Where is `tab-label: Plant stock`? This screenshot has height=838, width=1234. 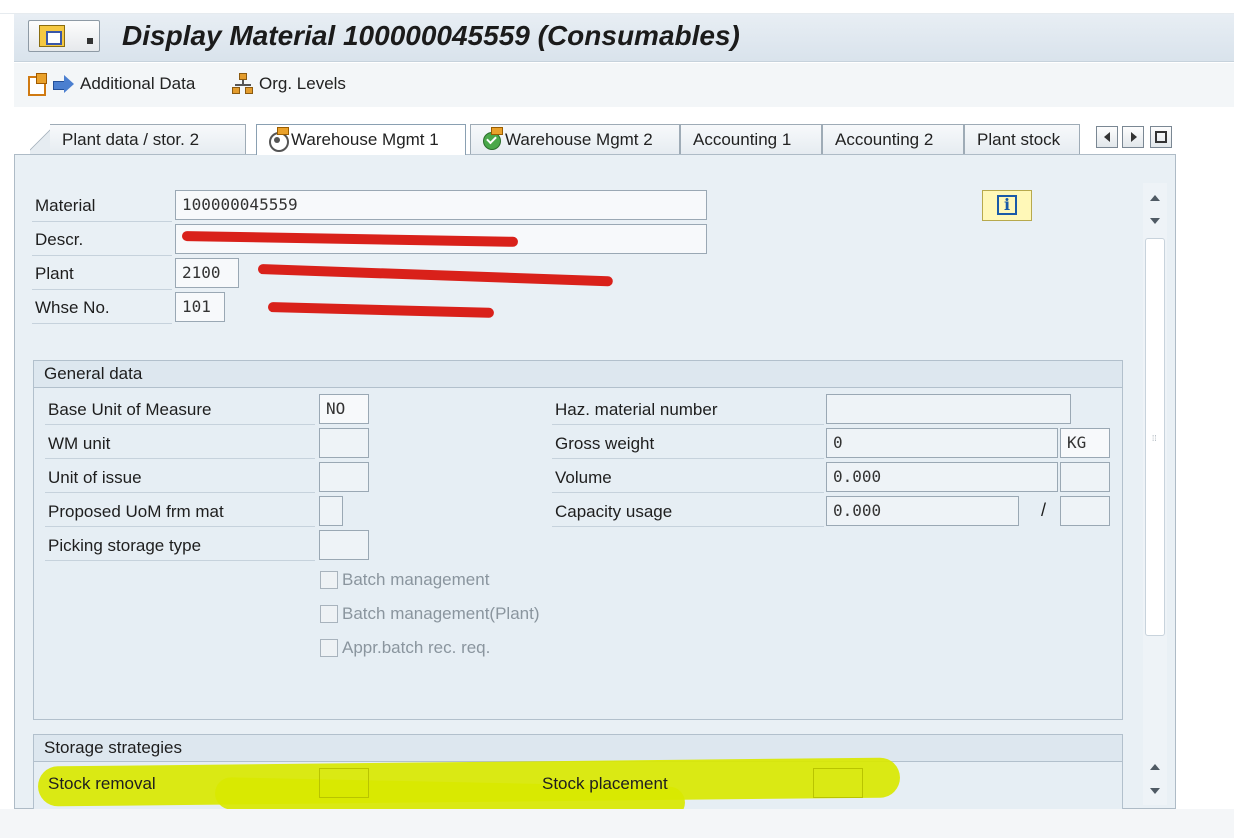 tab-label: Plant stock is located at coordinates (1019, 139).